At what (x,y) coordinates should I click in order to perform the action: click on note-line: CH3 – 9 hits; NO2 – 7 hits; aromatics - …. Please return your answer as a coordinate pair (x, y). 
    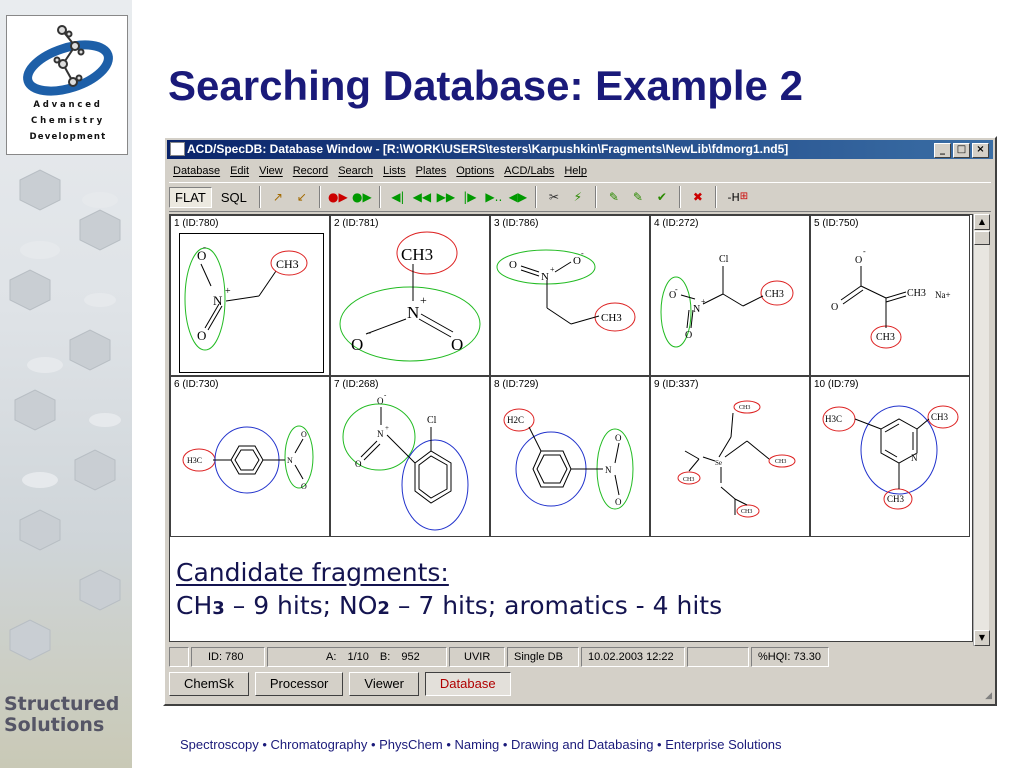
    Looking at the image, I should click on (449, 607).